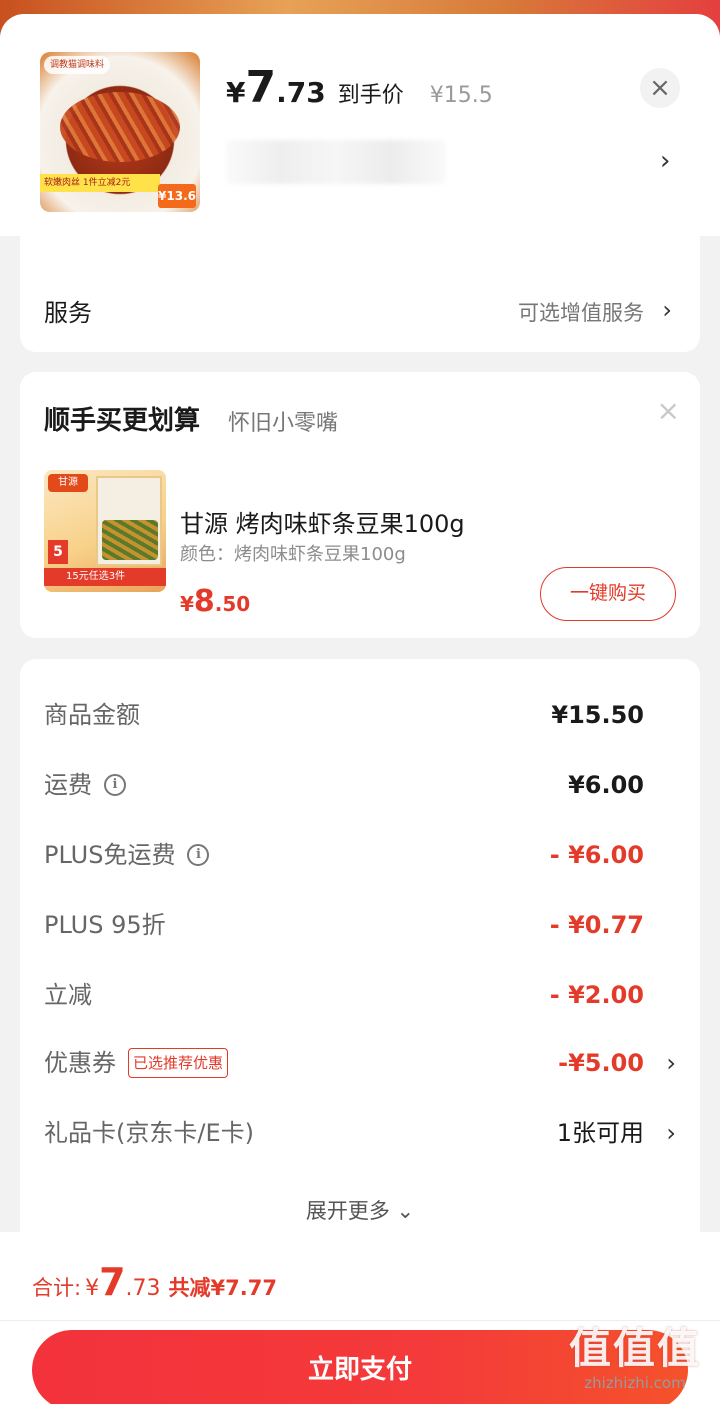 The height and width of the screenshot is (1404, 720). Describe the element at coordinates (360, 1133) in the screenshot. I see `gift-card-row: 礼品卡(京东卡/E卡) 1张可用 ›` at that location.